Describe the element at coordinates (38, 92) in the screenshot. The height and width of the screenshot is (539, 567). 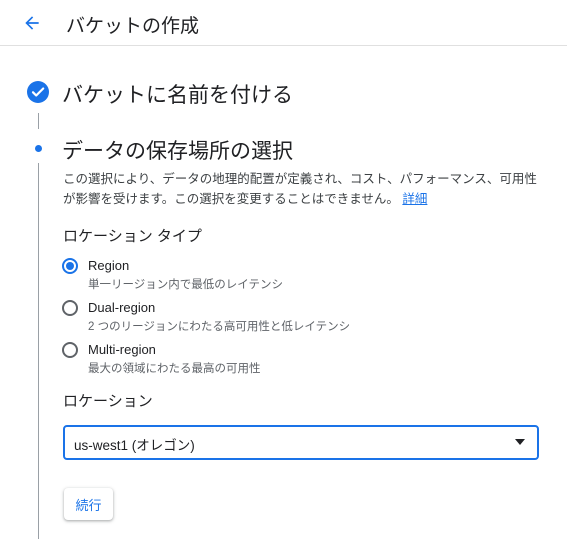
I see `check-circle-icon` at that location.